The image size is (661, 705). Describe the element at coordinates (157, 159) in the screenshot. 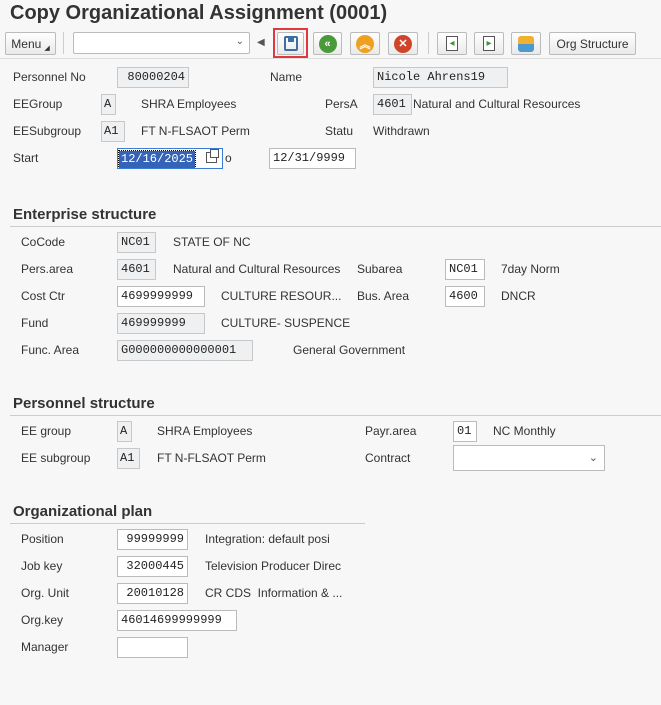

I see `start-date-value: 12/16/2025` at that location.